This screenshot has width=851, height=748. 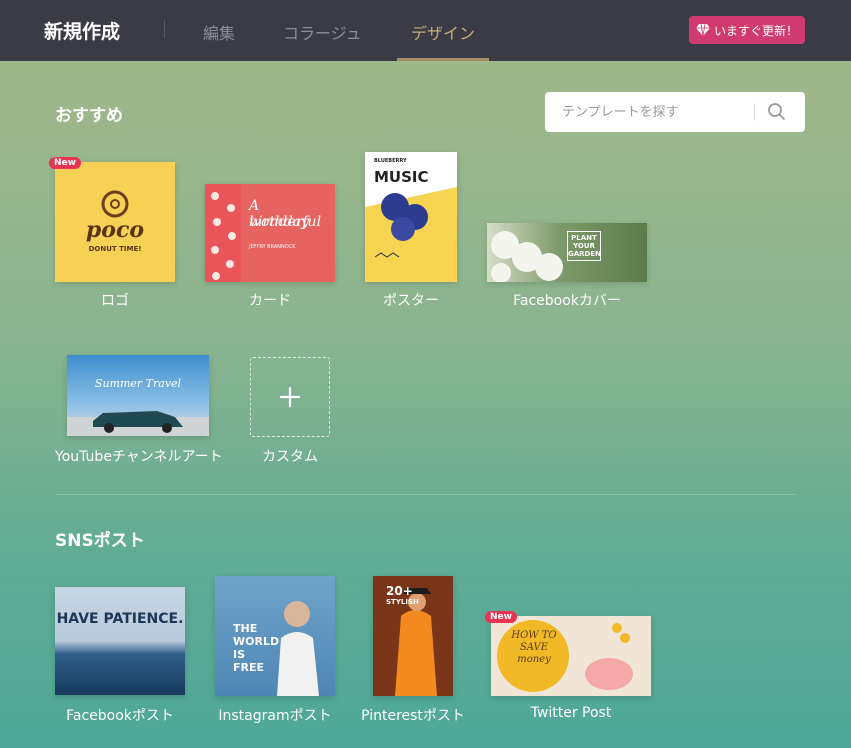 What do you see at coordinates (567, 301) in the screenshot?
I see `template-label-facebook-cover: Facebookカバー` at bounding box center [567, 301].